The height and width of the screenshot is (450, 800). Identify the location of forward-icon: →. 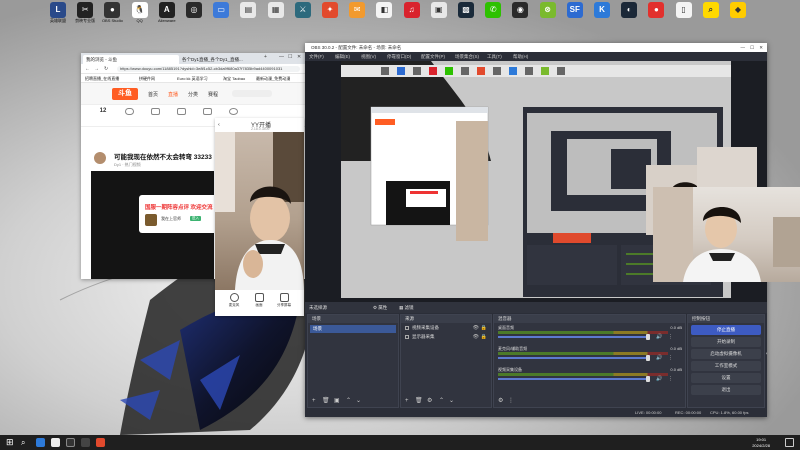
(96, 69).